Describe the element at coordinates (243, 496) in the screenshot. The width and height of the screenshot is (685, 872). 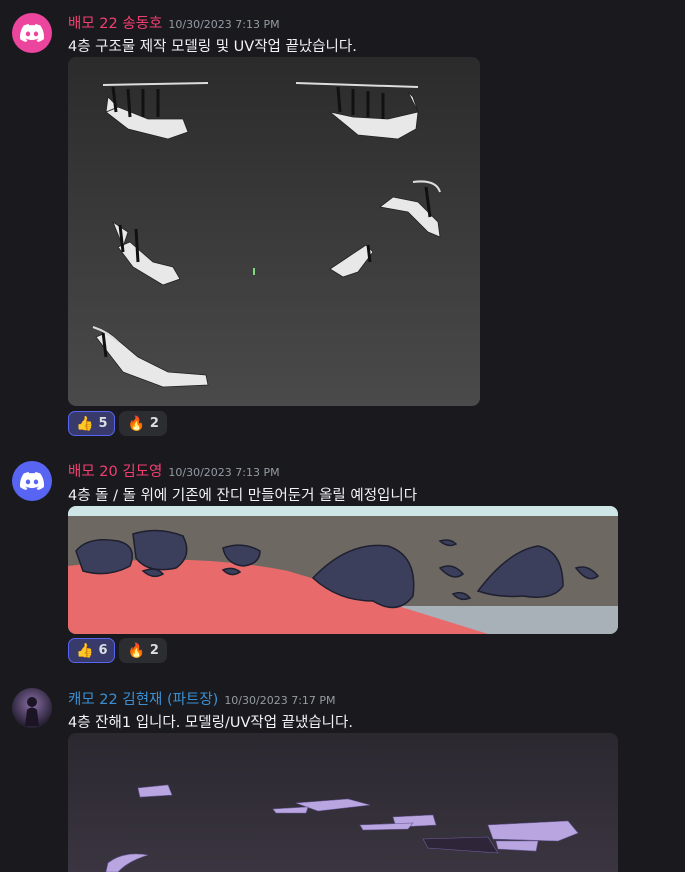
I see `message-text: 4층 돌 / 돌 위에 기존에 잔디 만들어둔거 올릴 예정입니다` at that location.